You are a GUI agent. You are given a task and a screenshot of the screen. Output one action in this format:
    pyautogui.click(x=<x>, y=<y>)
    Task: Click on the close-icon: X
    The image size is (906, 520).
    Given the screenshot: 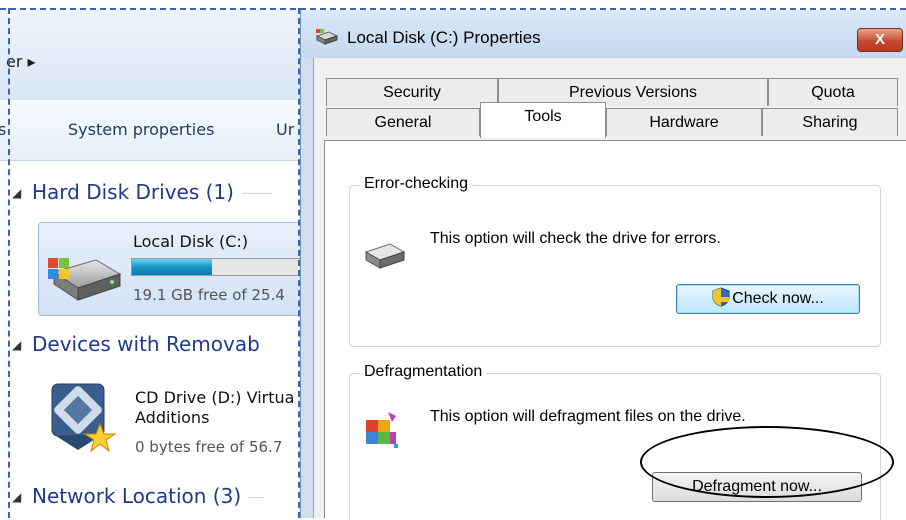 What is the action you would take?
    pyautogui.click(x=879, y=39)
    